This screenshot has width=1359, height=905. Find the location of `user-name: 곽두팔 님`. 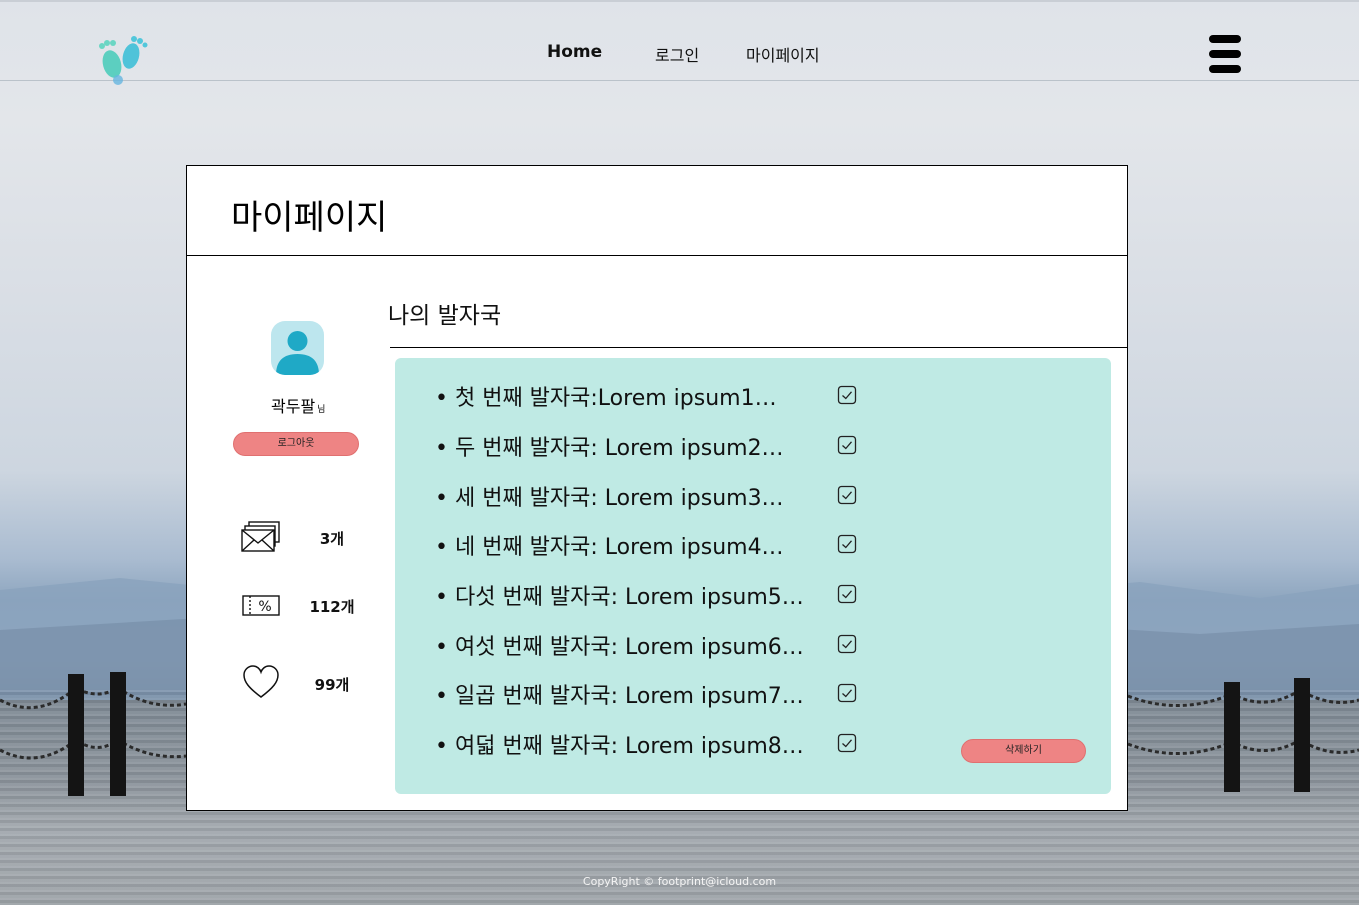

user-name: 곽두팔 님 is located at coordinates (298, 405).